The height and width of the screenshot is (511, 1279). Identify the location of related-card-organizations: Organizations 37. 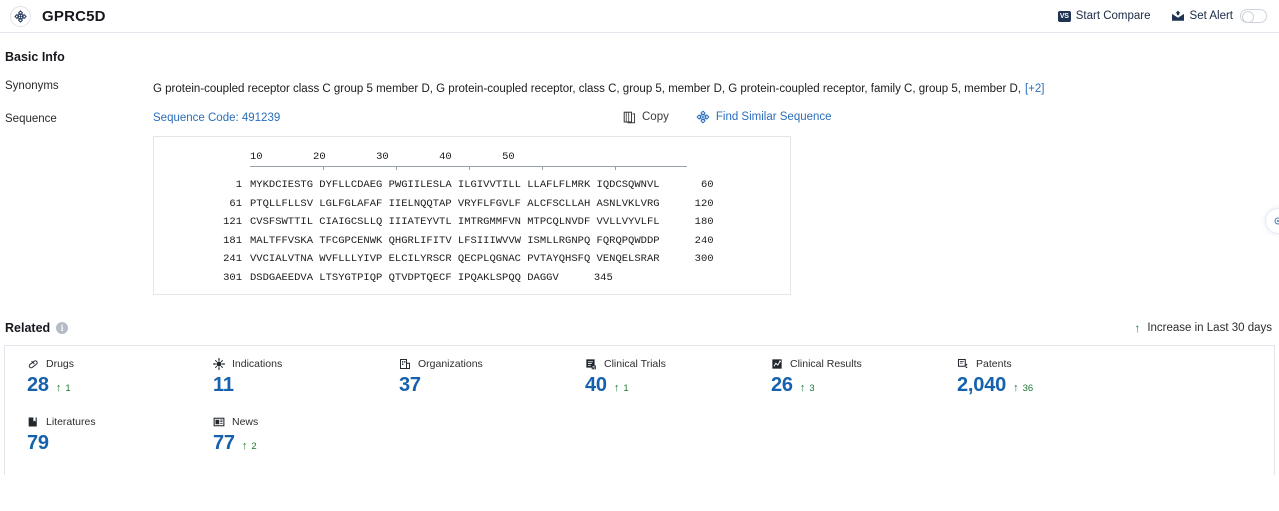
(470, 387).